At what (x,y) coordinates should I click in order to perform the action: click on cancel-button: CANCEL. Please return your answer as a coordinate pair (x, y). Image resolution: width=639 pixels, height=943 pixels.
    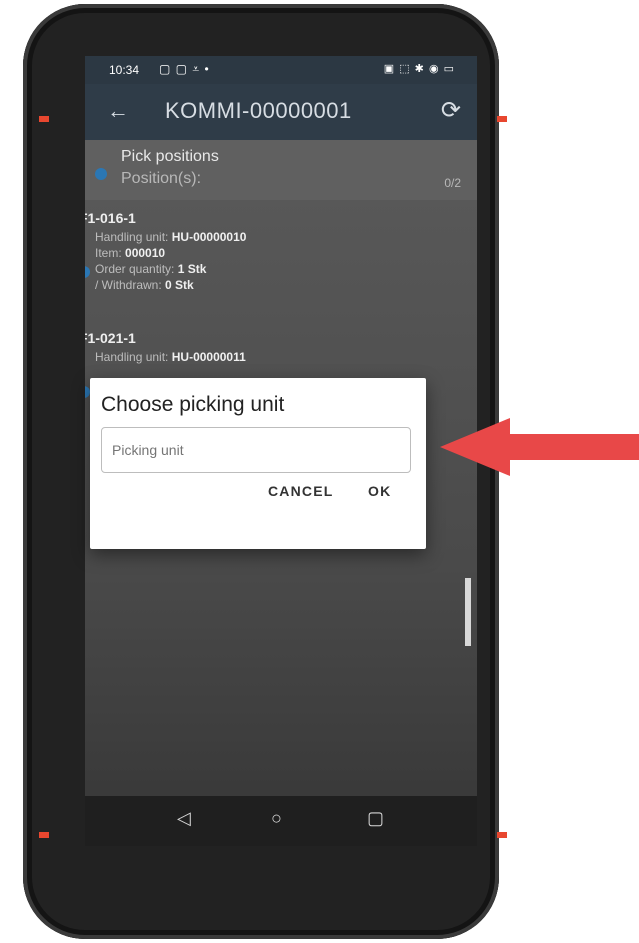
    Looking at the image, I should click on (301, 491).